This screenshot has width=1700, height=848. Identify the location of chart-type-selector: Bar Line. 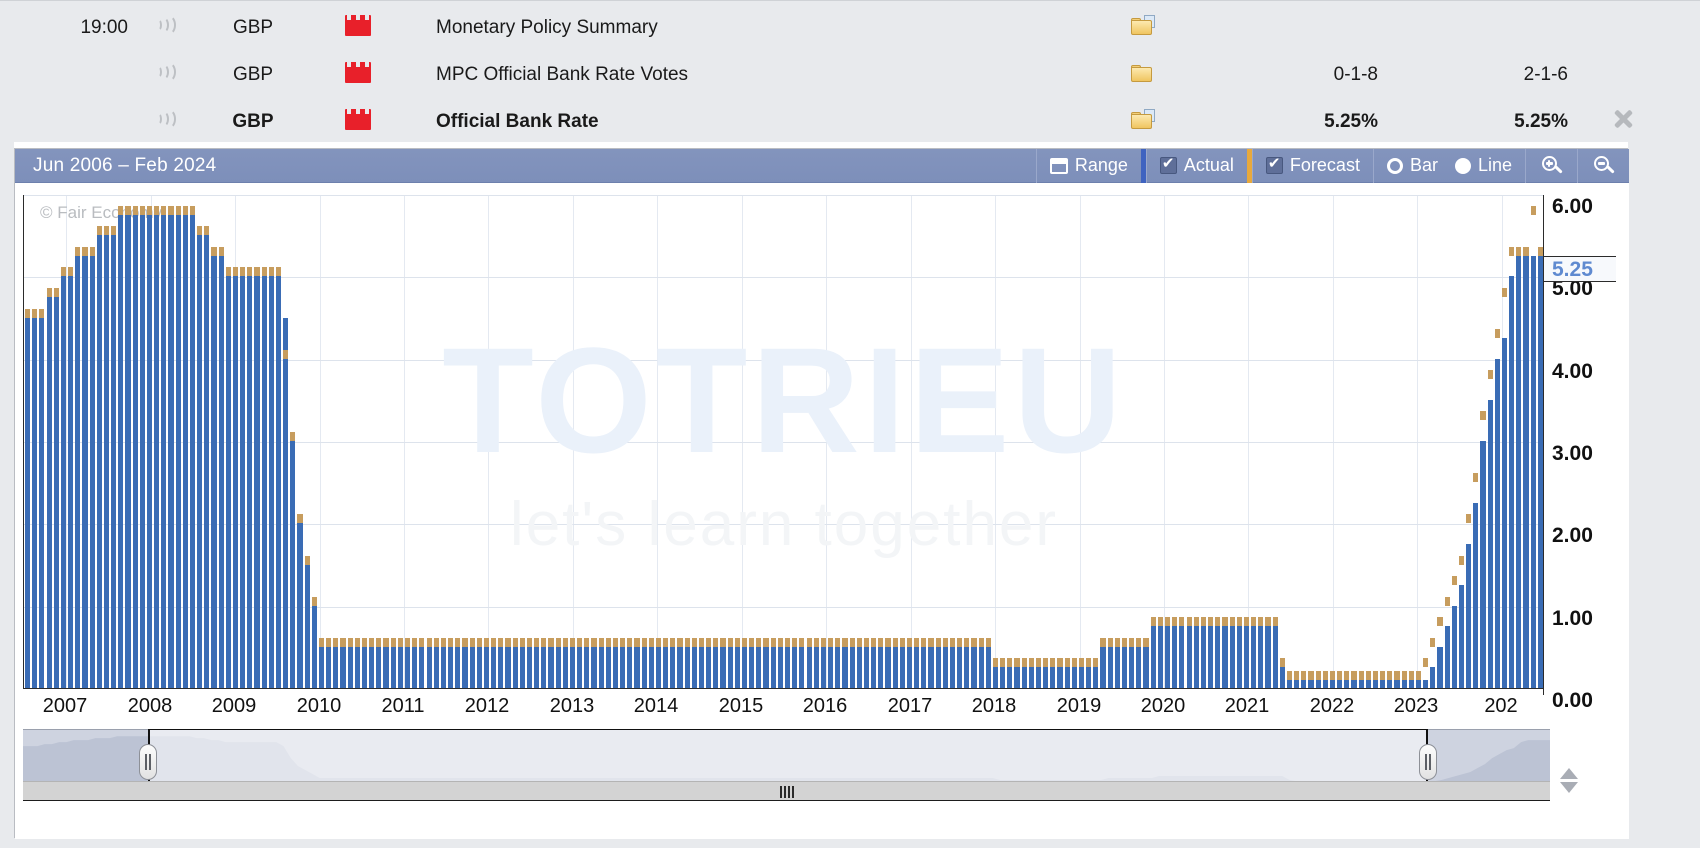
(1448, 165).